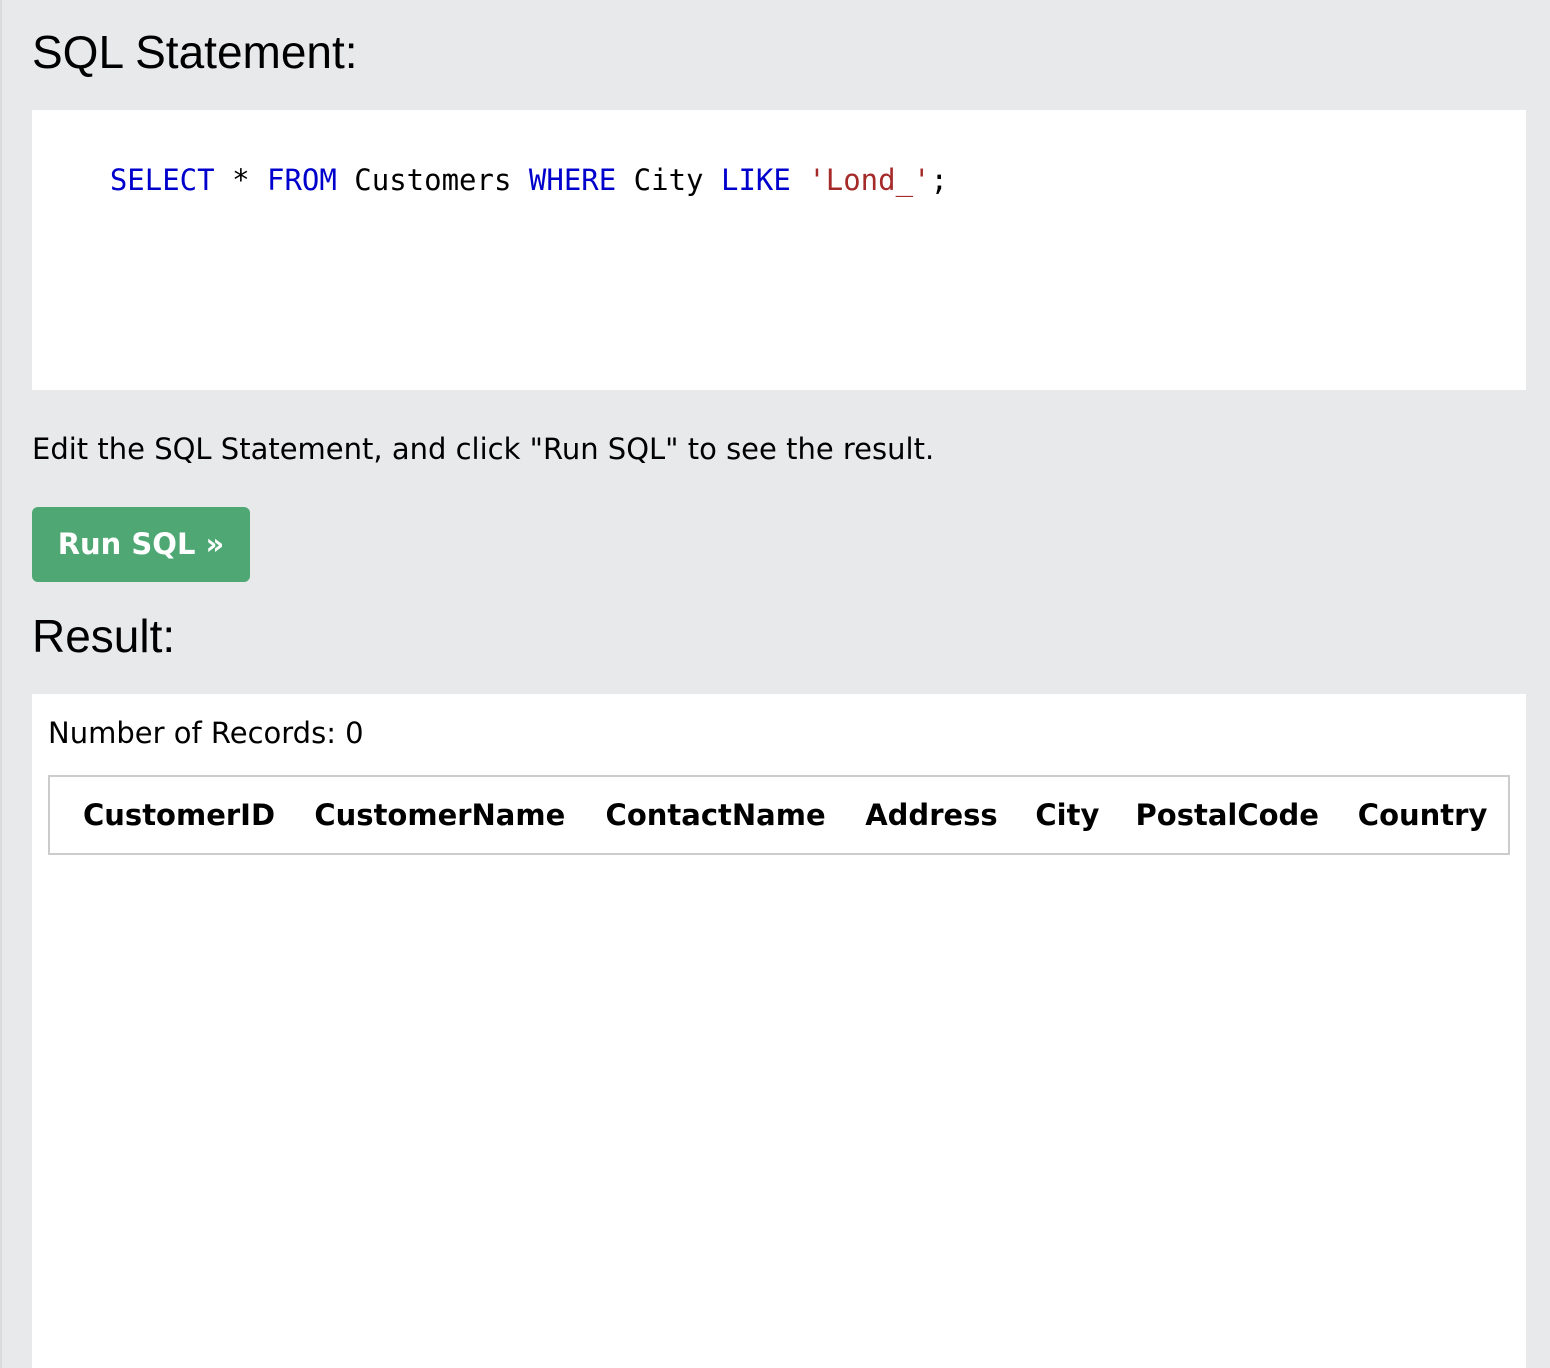 The width and height of the screenshot is (1550, 1368). What do you see at coordinates (869, 180) in the screenshot?
I see `sql-token-string: 'Lond_'` at bounding box center [869, 180].